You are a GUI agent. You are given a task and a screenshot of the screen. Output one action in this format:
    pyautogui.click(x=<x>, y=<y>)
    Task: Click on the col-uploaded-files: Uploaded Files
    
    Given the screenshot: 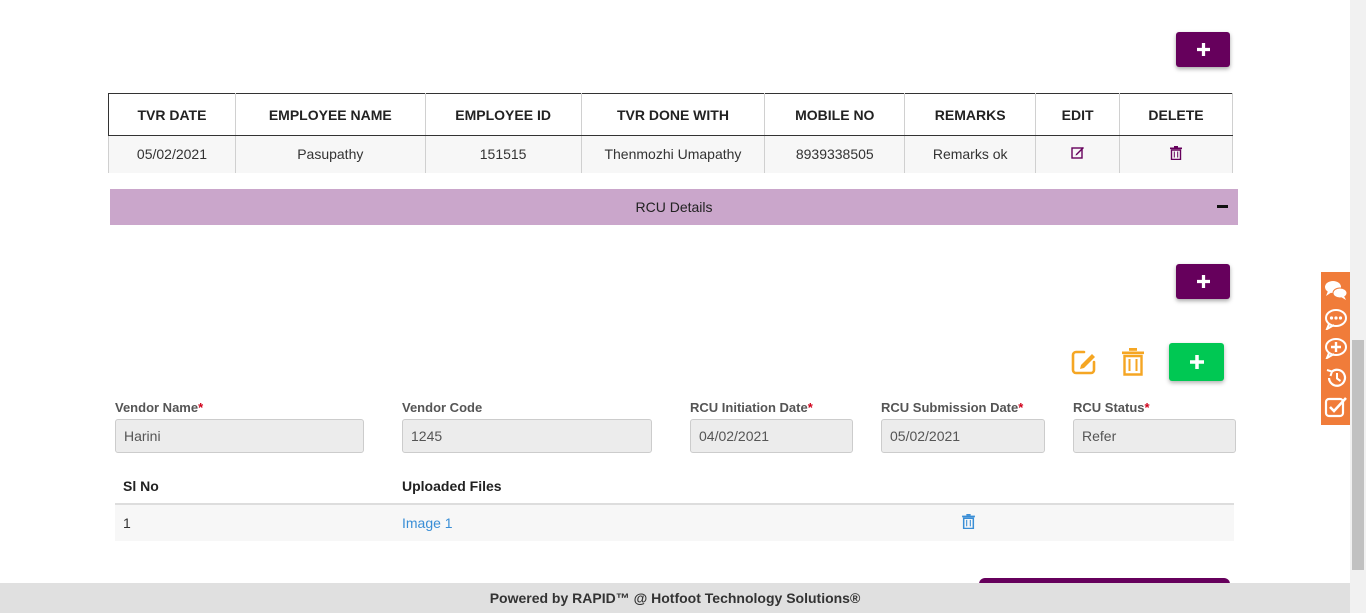 What is the action you would take?
    pyautogui.click(x=452, y=485)
    